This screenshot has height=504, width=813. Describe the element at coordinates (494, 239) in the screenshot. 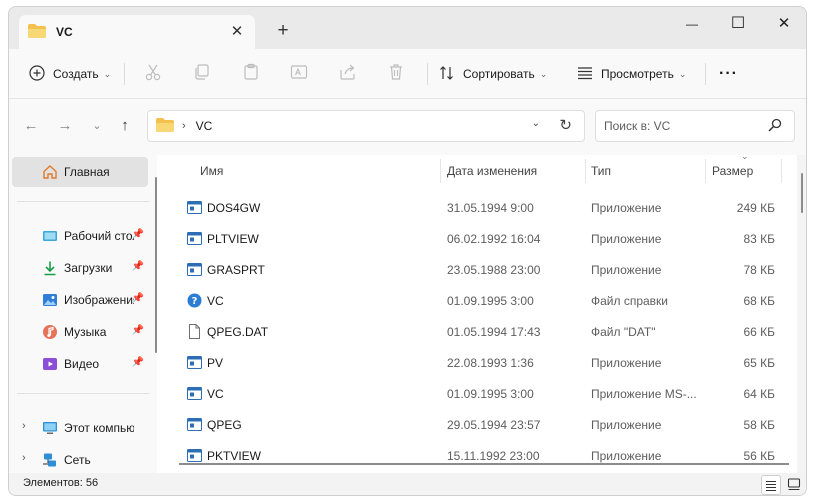

I see `file-date: 06.02.1992 16:04` at that location.